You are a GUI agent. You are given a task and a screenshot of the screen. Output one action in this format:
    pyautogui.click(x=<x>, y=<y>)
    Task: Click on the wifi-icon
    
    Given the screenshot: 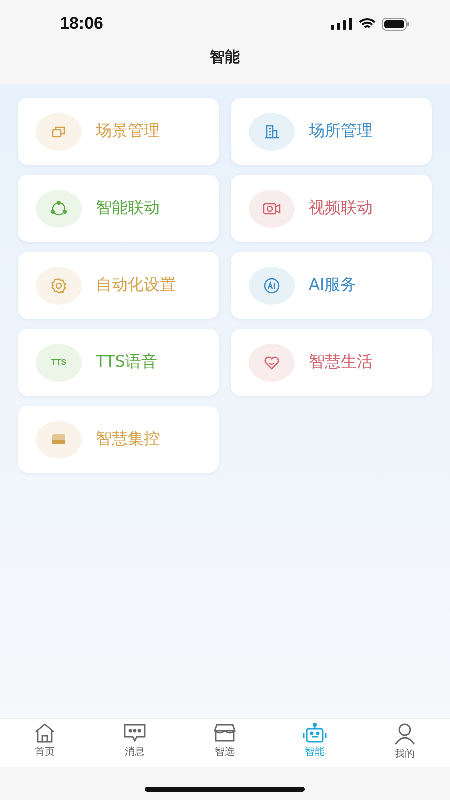 What is the action you would take?
    pyautogui.click(x=367, y=24)
    